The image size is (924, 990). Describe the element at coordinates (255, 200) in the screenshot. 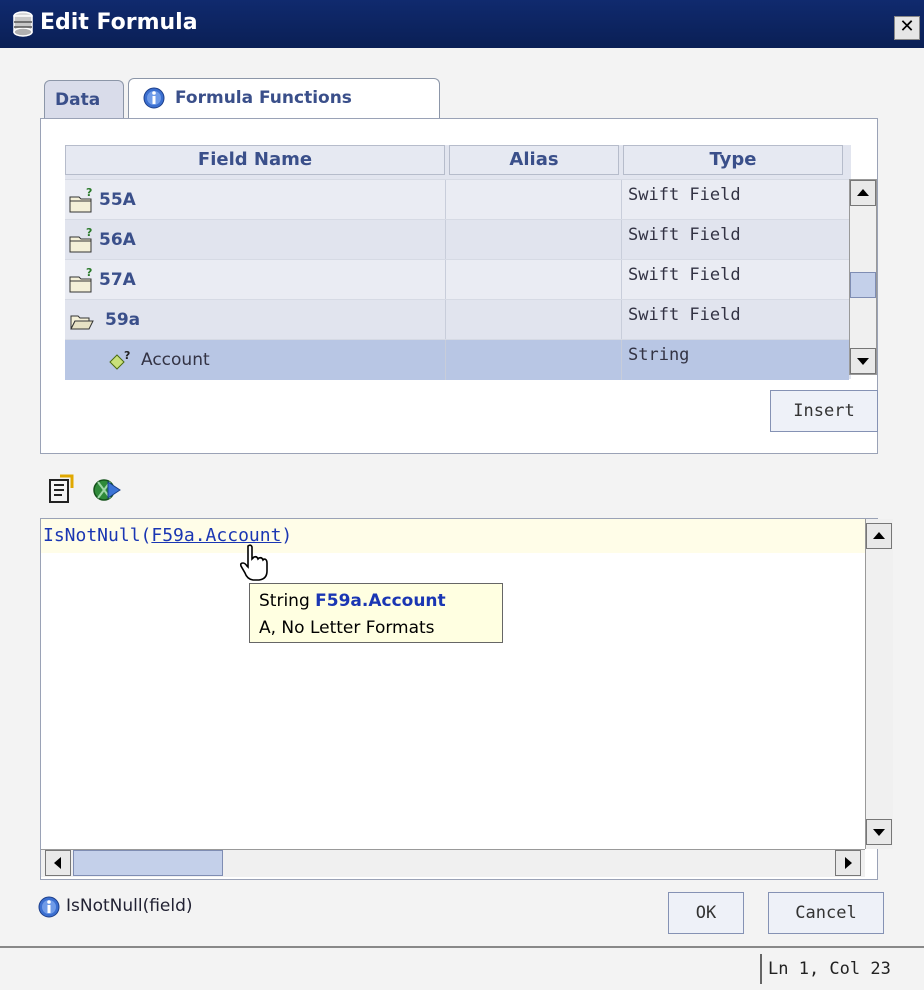

I see `field-name-cell: ? 55A` at that location.